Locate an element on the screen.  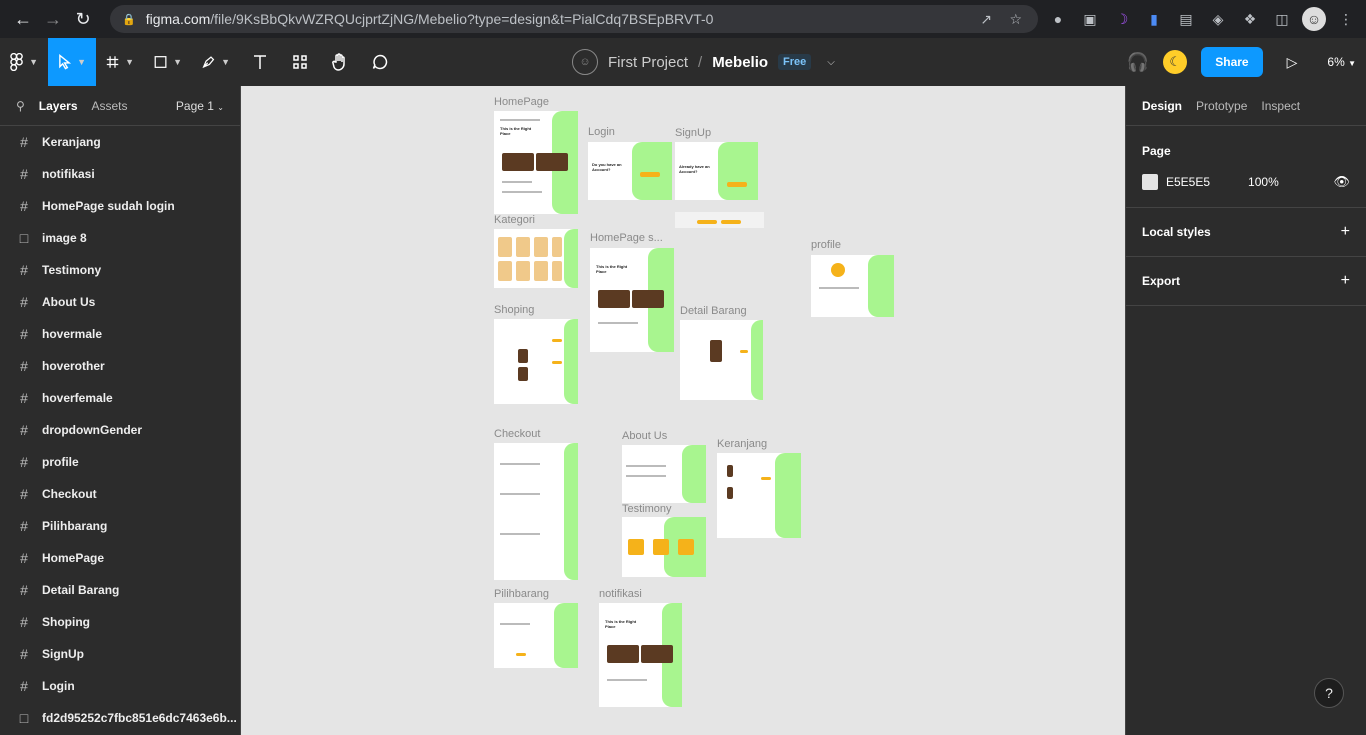
reload-icon: ↻ is located at coordinates (83, 19).